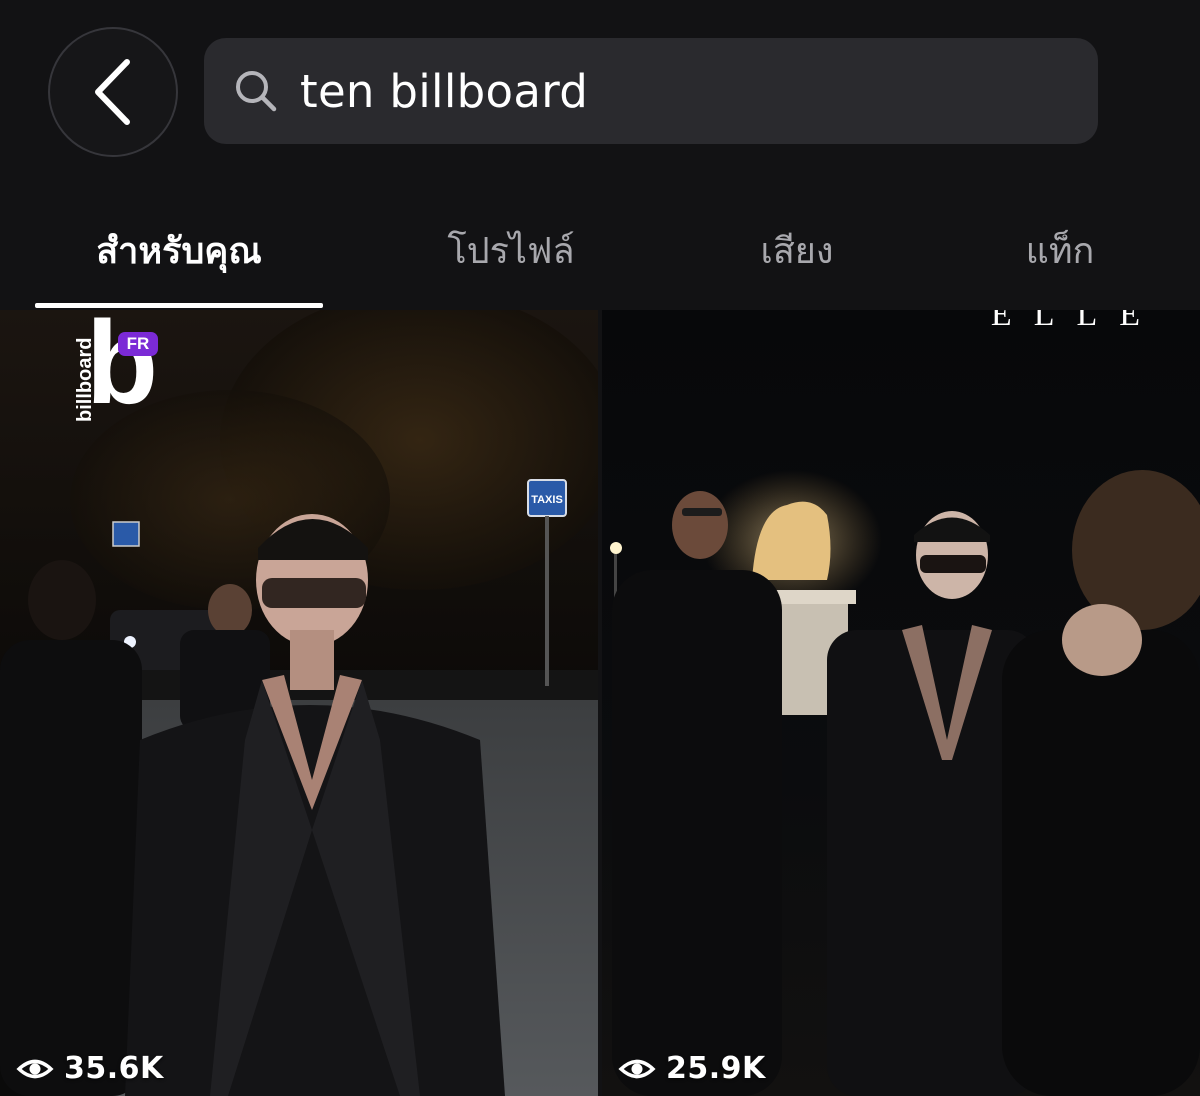 The height and width of the screenshot is (1096, 1200). I want to click on billboard-b-mark: b, so click(122, 369).